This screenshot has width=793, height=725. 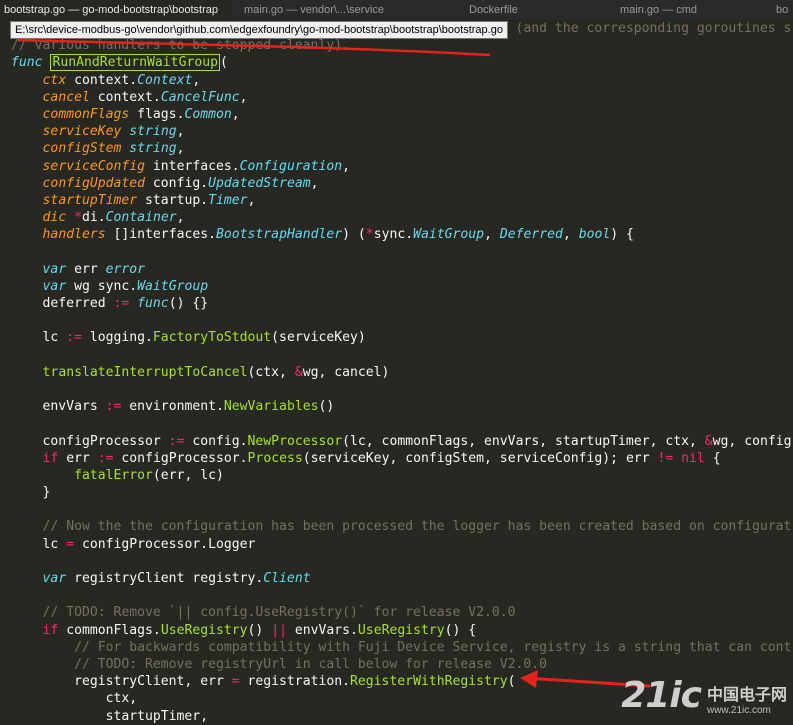 I want to click on code-token: ) {, so click(x=622, y=235).